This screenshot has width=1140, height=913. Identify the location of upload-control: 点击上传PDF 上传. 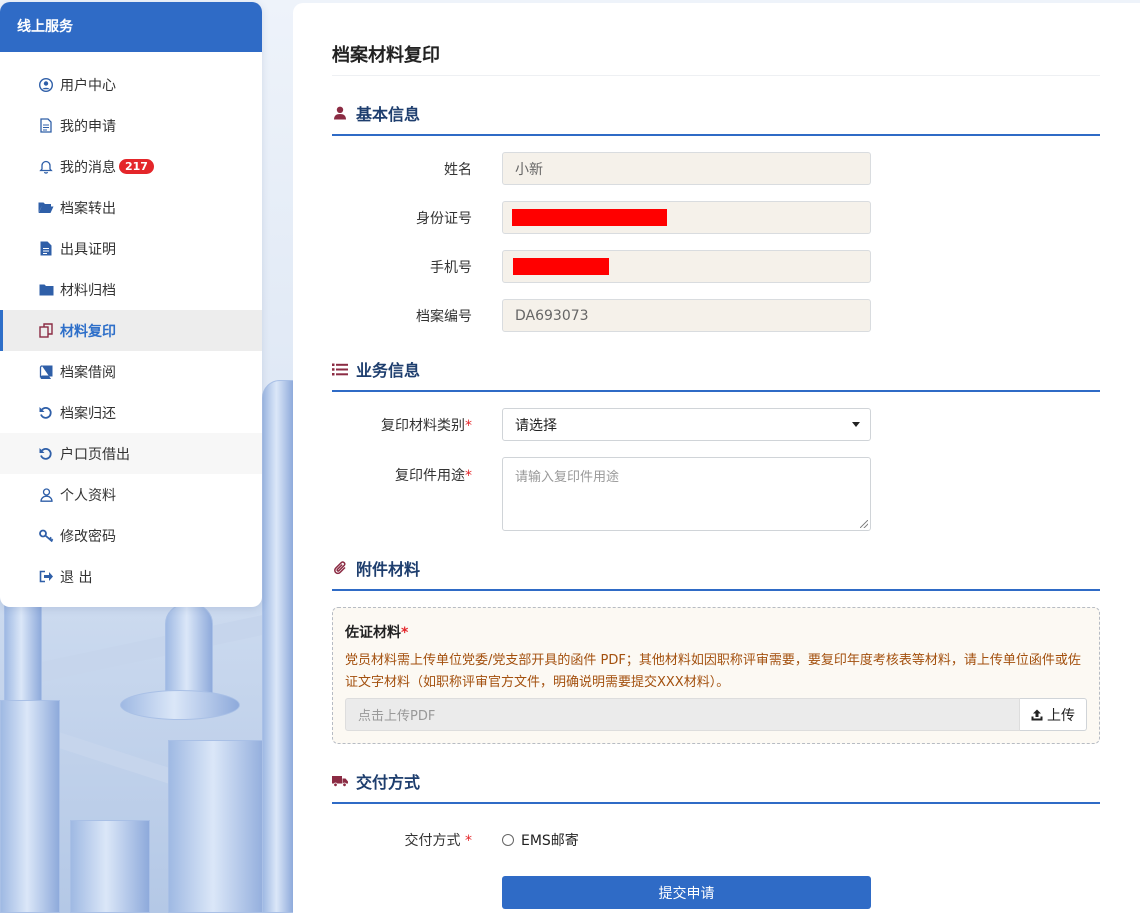
(716, 714).